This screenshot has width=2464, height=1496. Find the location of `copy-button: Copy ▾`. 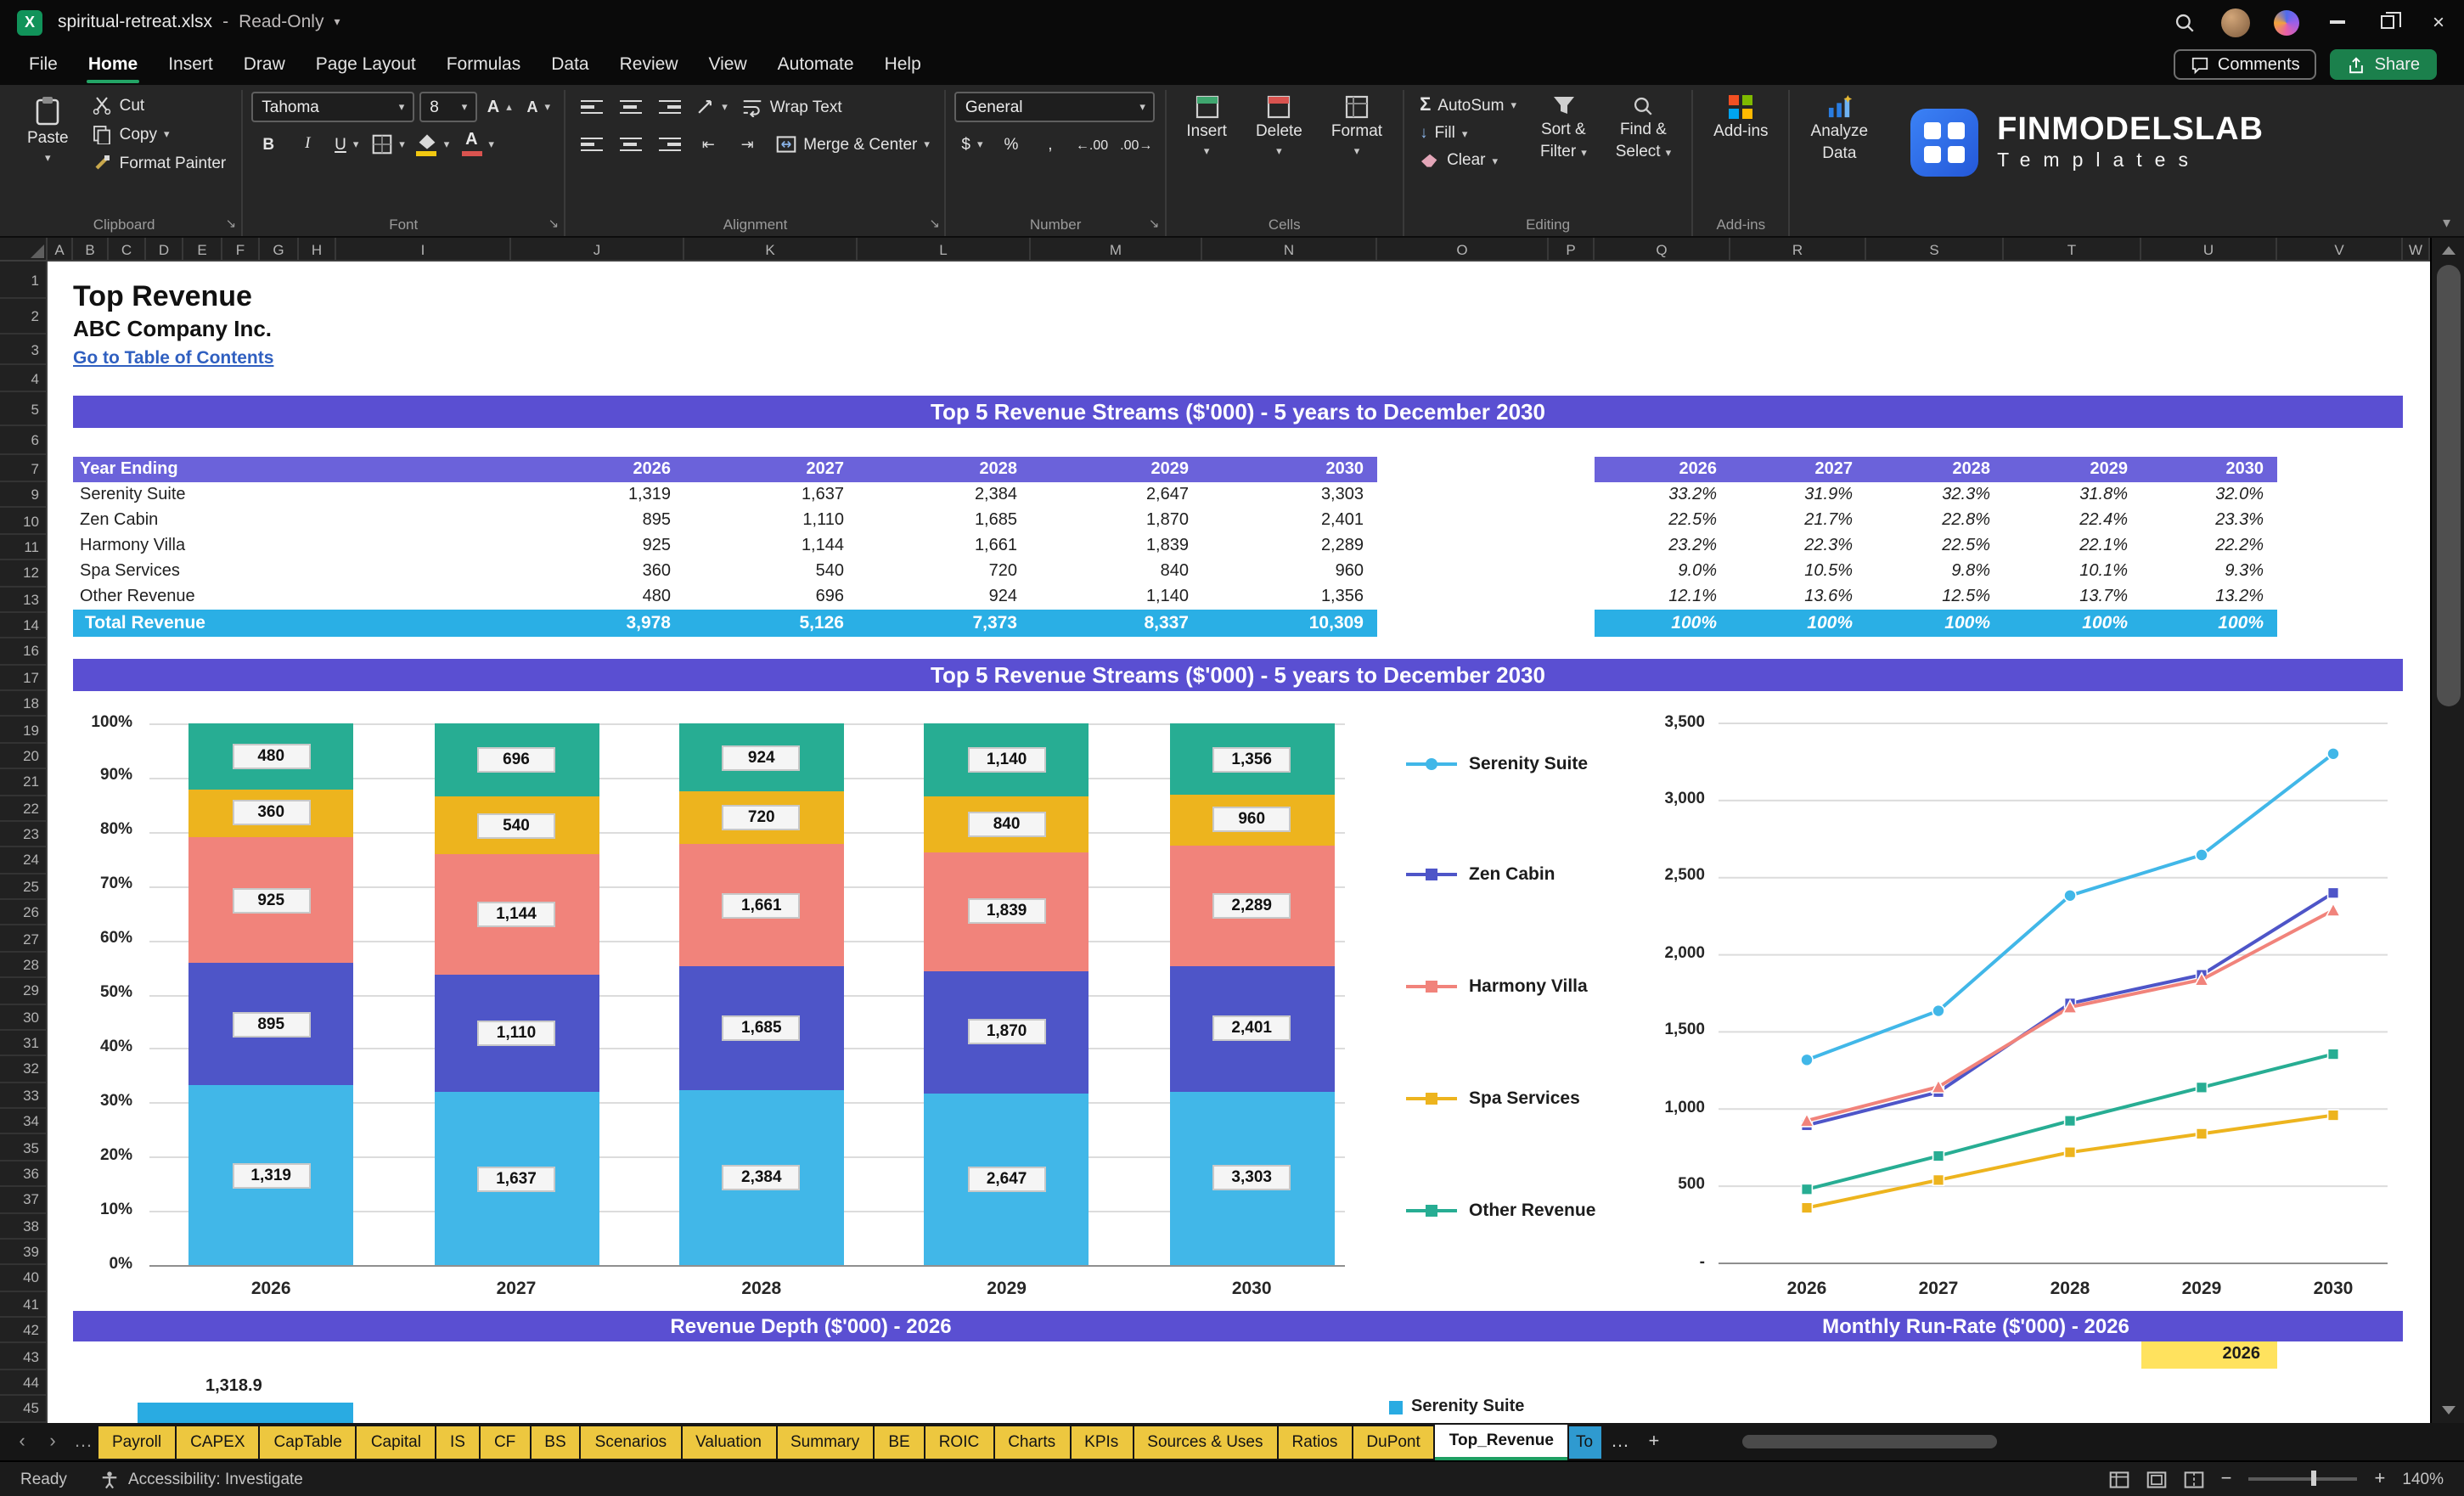

copy-button: Copy ▾ is located at coordinates (159, 134).